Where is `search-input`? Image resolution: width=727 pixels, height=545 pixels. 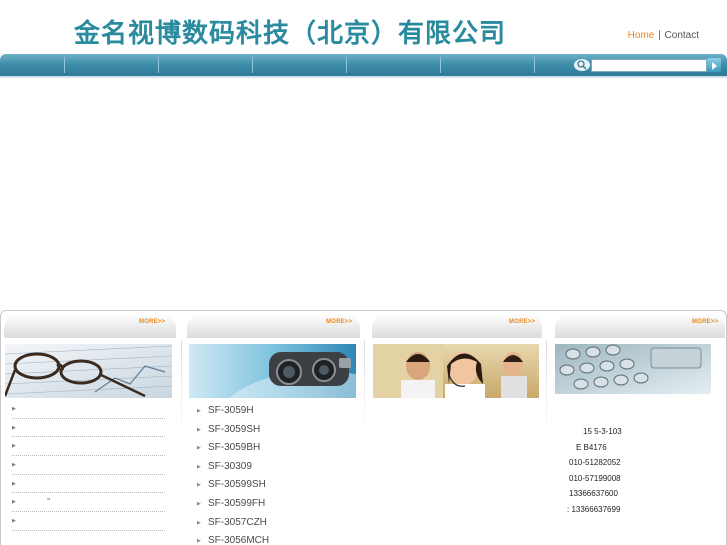 search-input is located at coordinates (649, 65).